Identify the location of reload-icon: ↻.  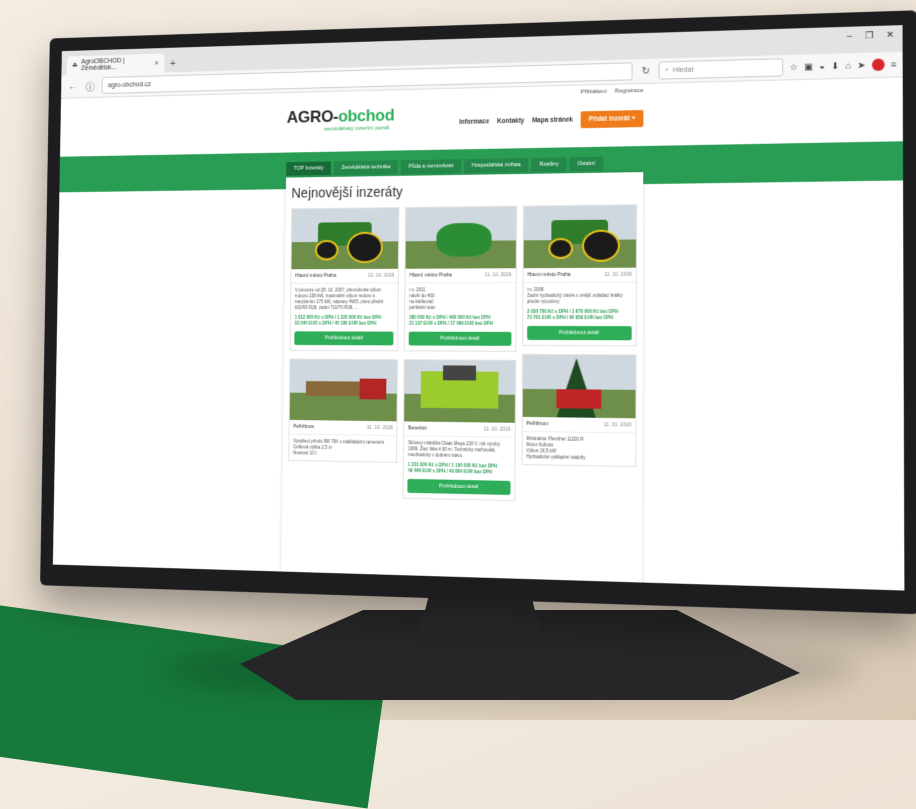
(646, 70).